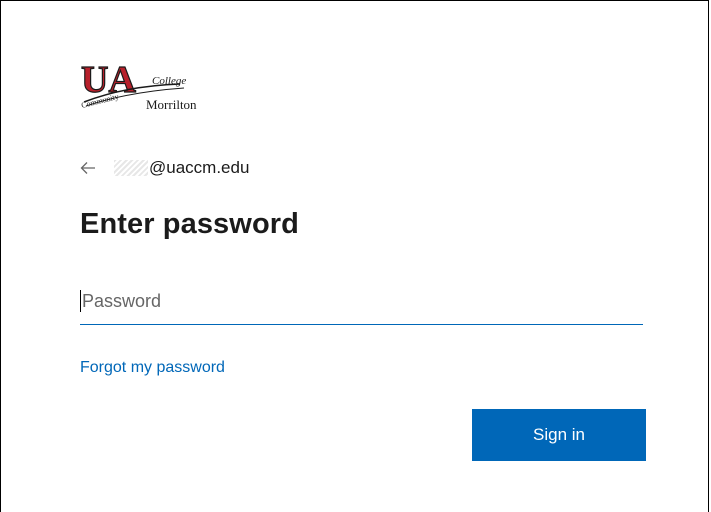 The image size is (711, 512). Describe the element at coordinates (138, 85) in the screenshot. I see `ua-logo-graphic: UA College Community Morrilton` at that location.